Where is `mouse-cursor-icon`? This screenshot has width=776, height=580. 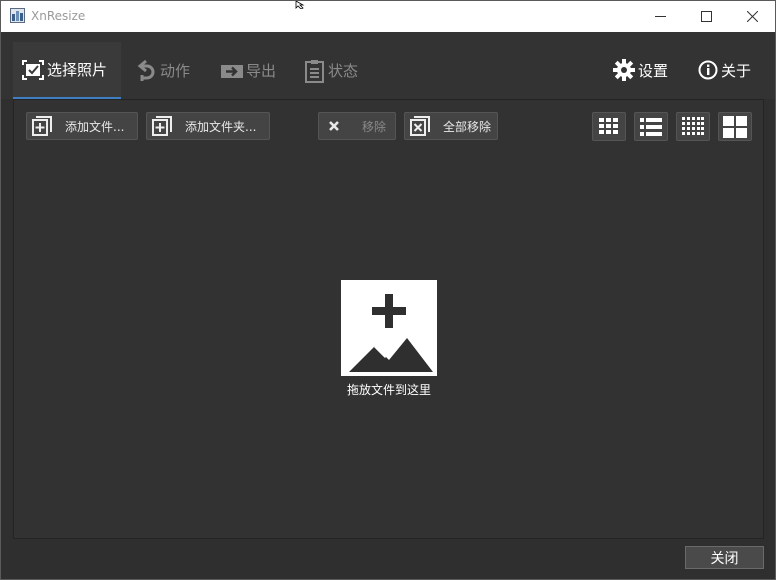 mouse-cursor-icon is located at coordinates (300, 5).